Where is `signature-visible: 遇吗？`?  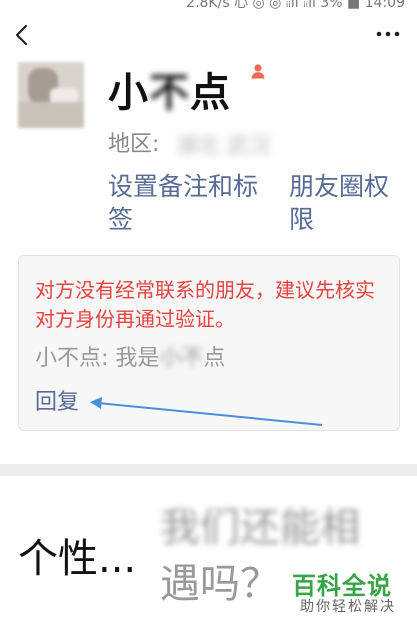 signature-visible: 遇吗？ is located at coordinates (220, 584).